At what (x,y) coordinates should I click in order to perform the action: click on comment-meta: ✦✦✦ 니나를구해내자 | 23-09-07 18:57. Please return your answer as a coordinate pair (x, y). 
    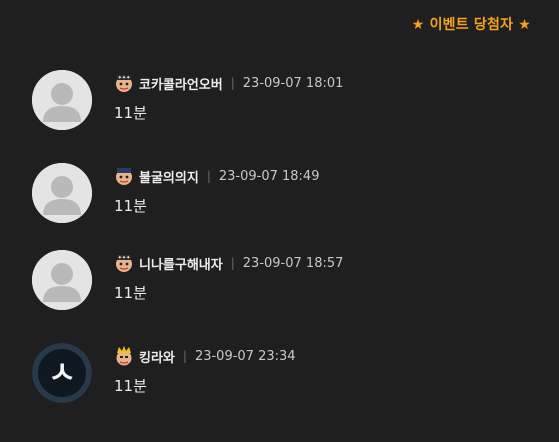
    Looking at the image, I should click on (228, 263).